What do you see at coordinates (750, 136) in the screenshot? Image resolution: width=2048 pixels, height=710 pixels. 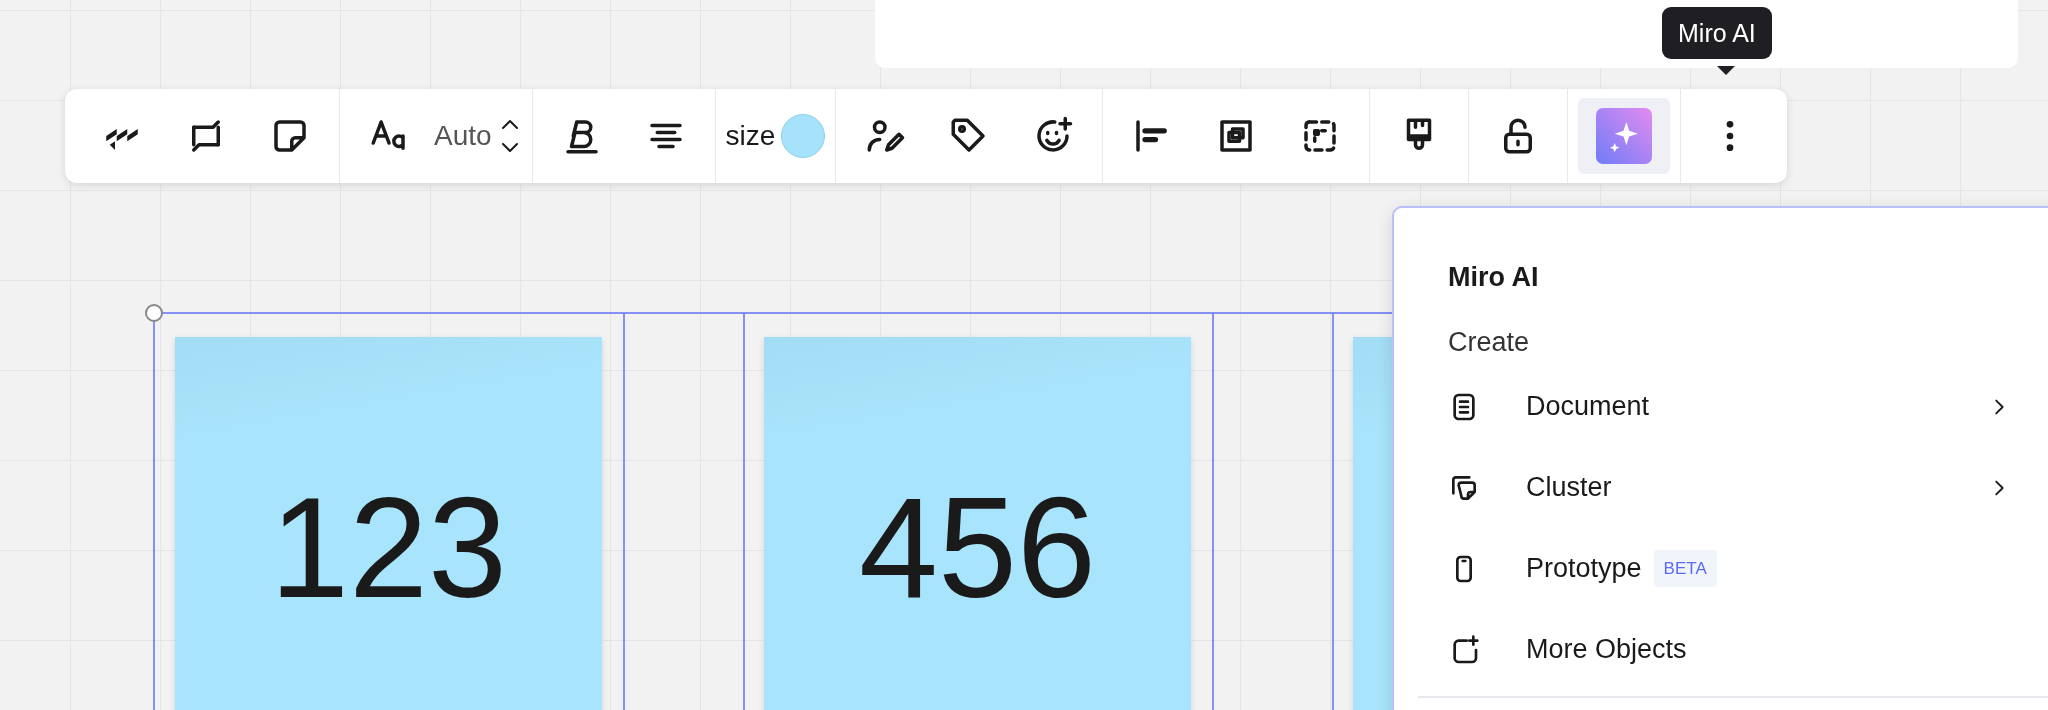 I see `size-label: size` at bounding box center [750, 136].